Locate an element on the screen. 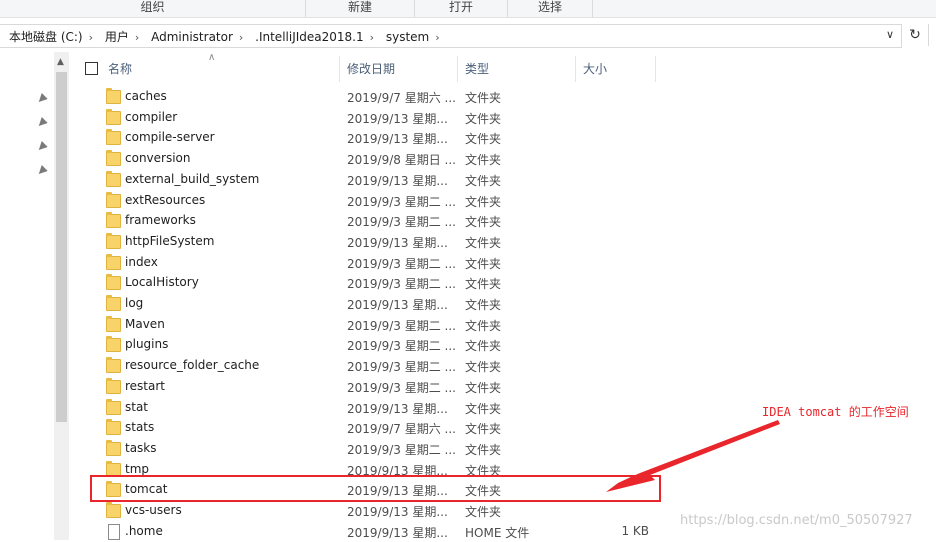 This screenshot has height=542, width=936. watermark: https://blog.csdn.net/m0_50507927 is located at coordinates (796, 520).